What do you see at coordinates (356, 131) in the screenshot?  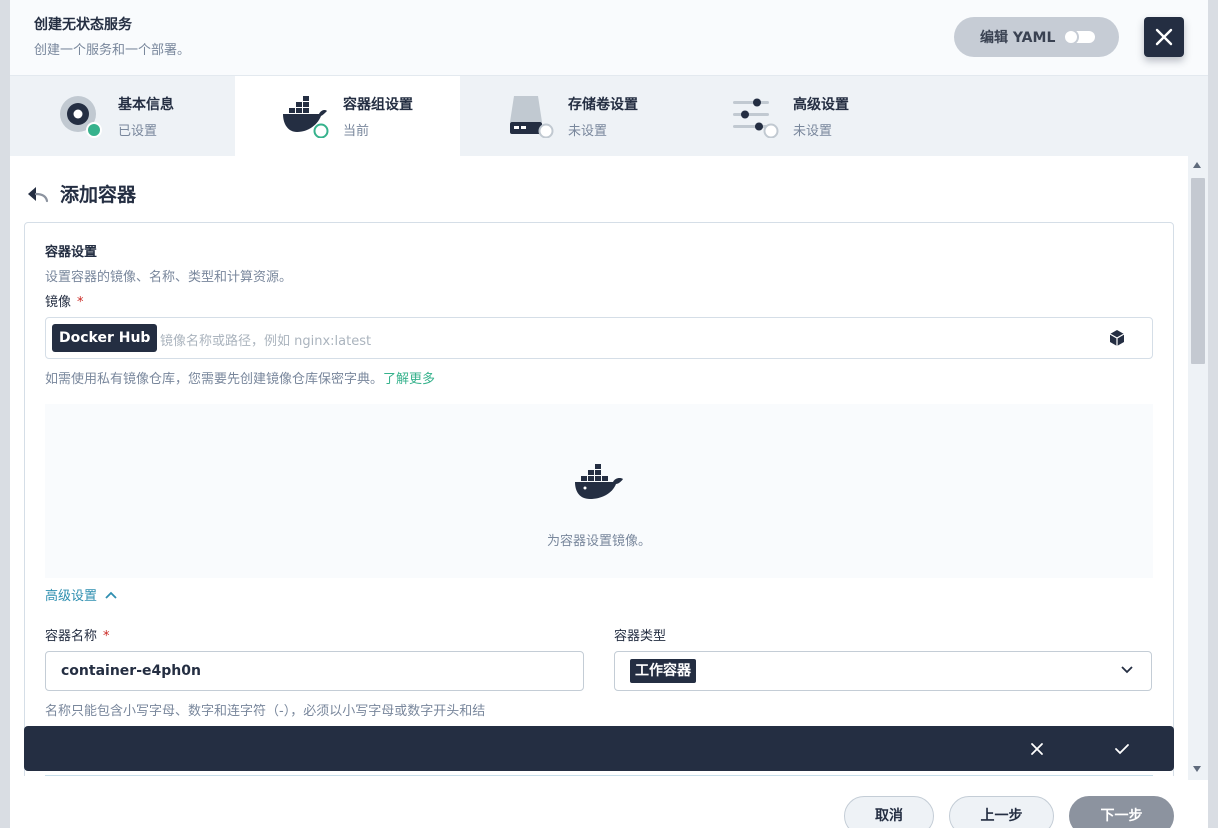 I see `step-status: 当前` at bounding box center [356, 131].